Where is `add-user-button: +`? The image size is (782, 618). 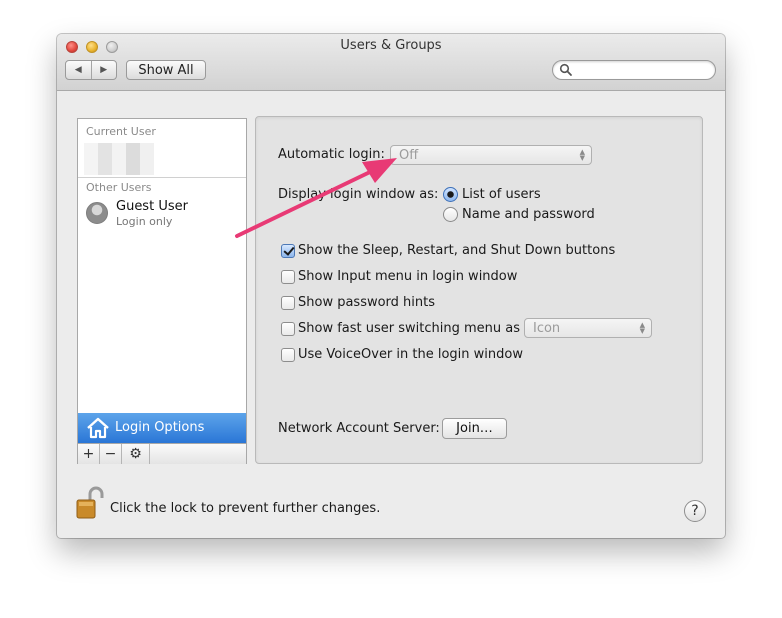 add-user-button: + is located at coordinates (89, 454).